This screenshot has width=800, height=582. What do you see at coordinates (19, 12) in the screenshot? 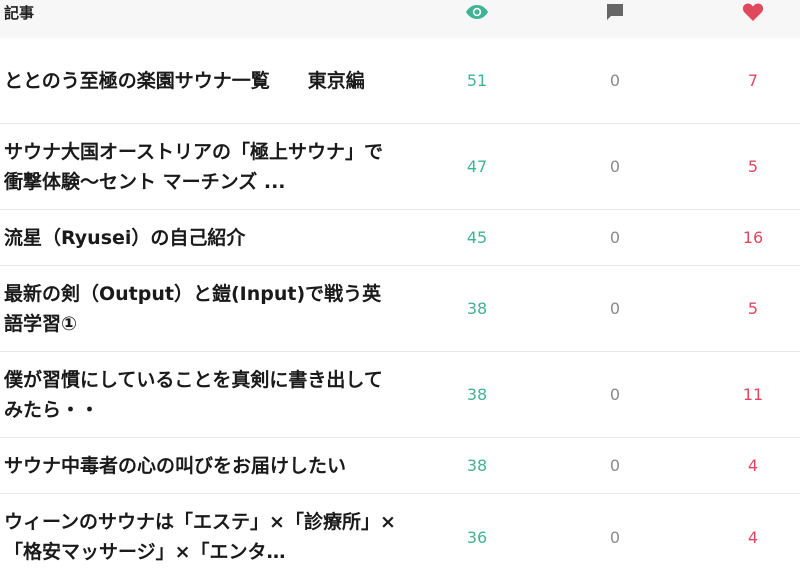
I see `article-column-header: 記事` at bounding box center [19, 12].